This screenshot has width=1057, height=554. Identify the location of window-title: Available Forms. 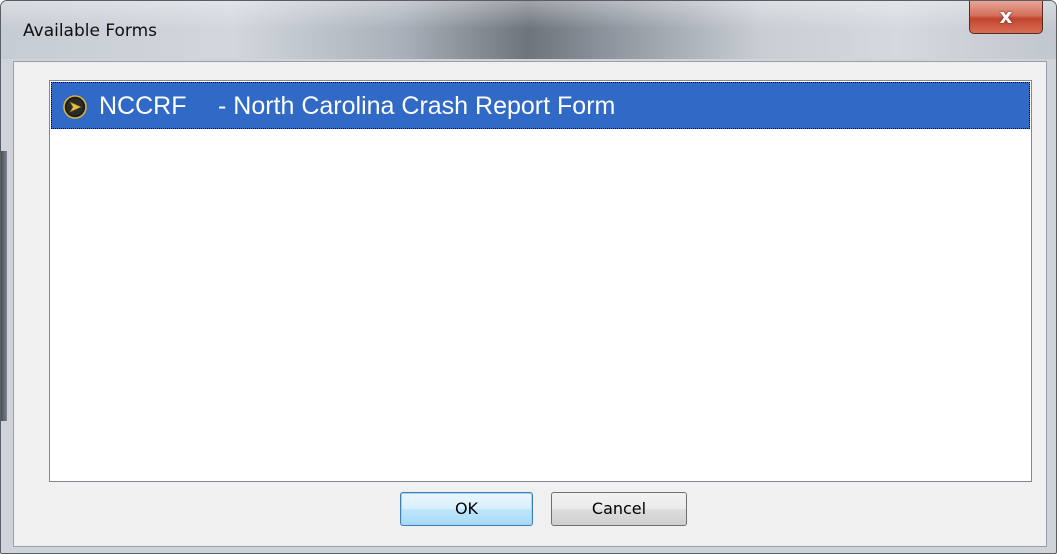
(90, 31).